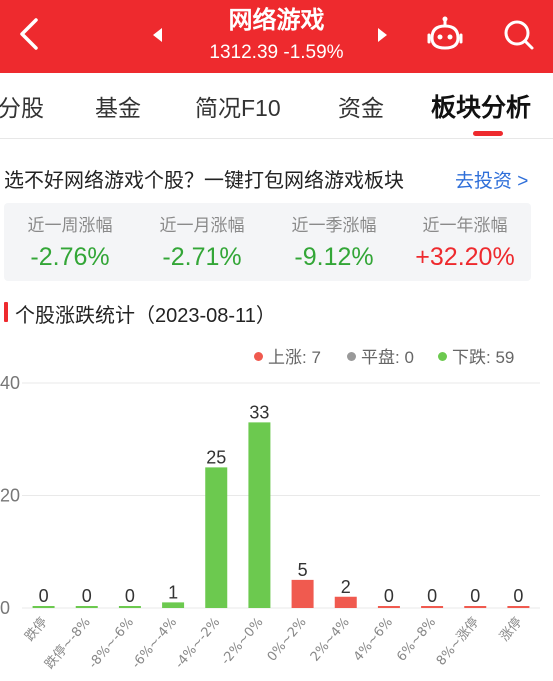 The height and width of the screenshot is (681, 553). I want to click on stat-month: 近一月涨幅 -2.71%, so click(202, 244).